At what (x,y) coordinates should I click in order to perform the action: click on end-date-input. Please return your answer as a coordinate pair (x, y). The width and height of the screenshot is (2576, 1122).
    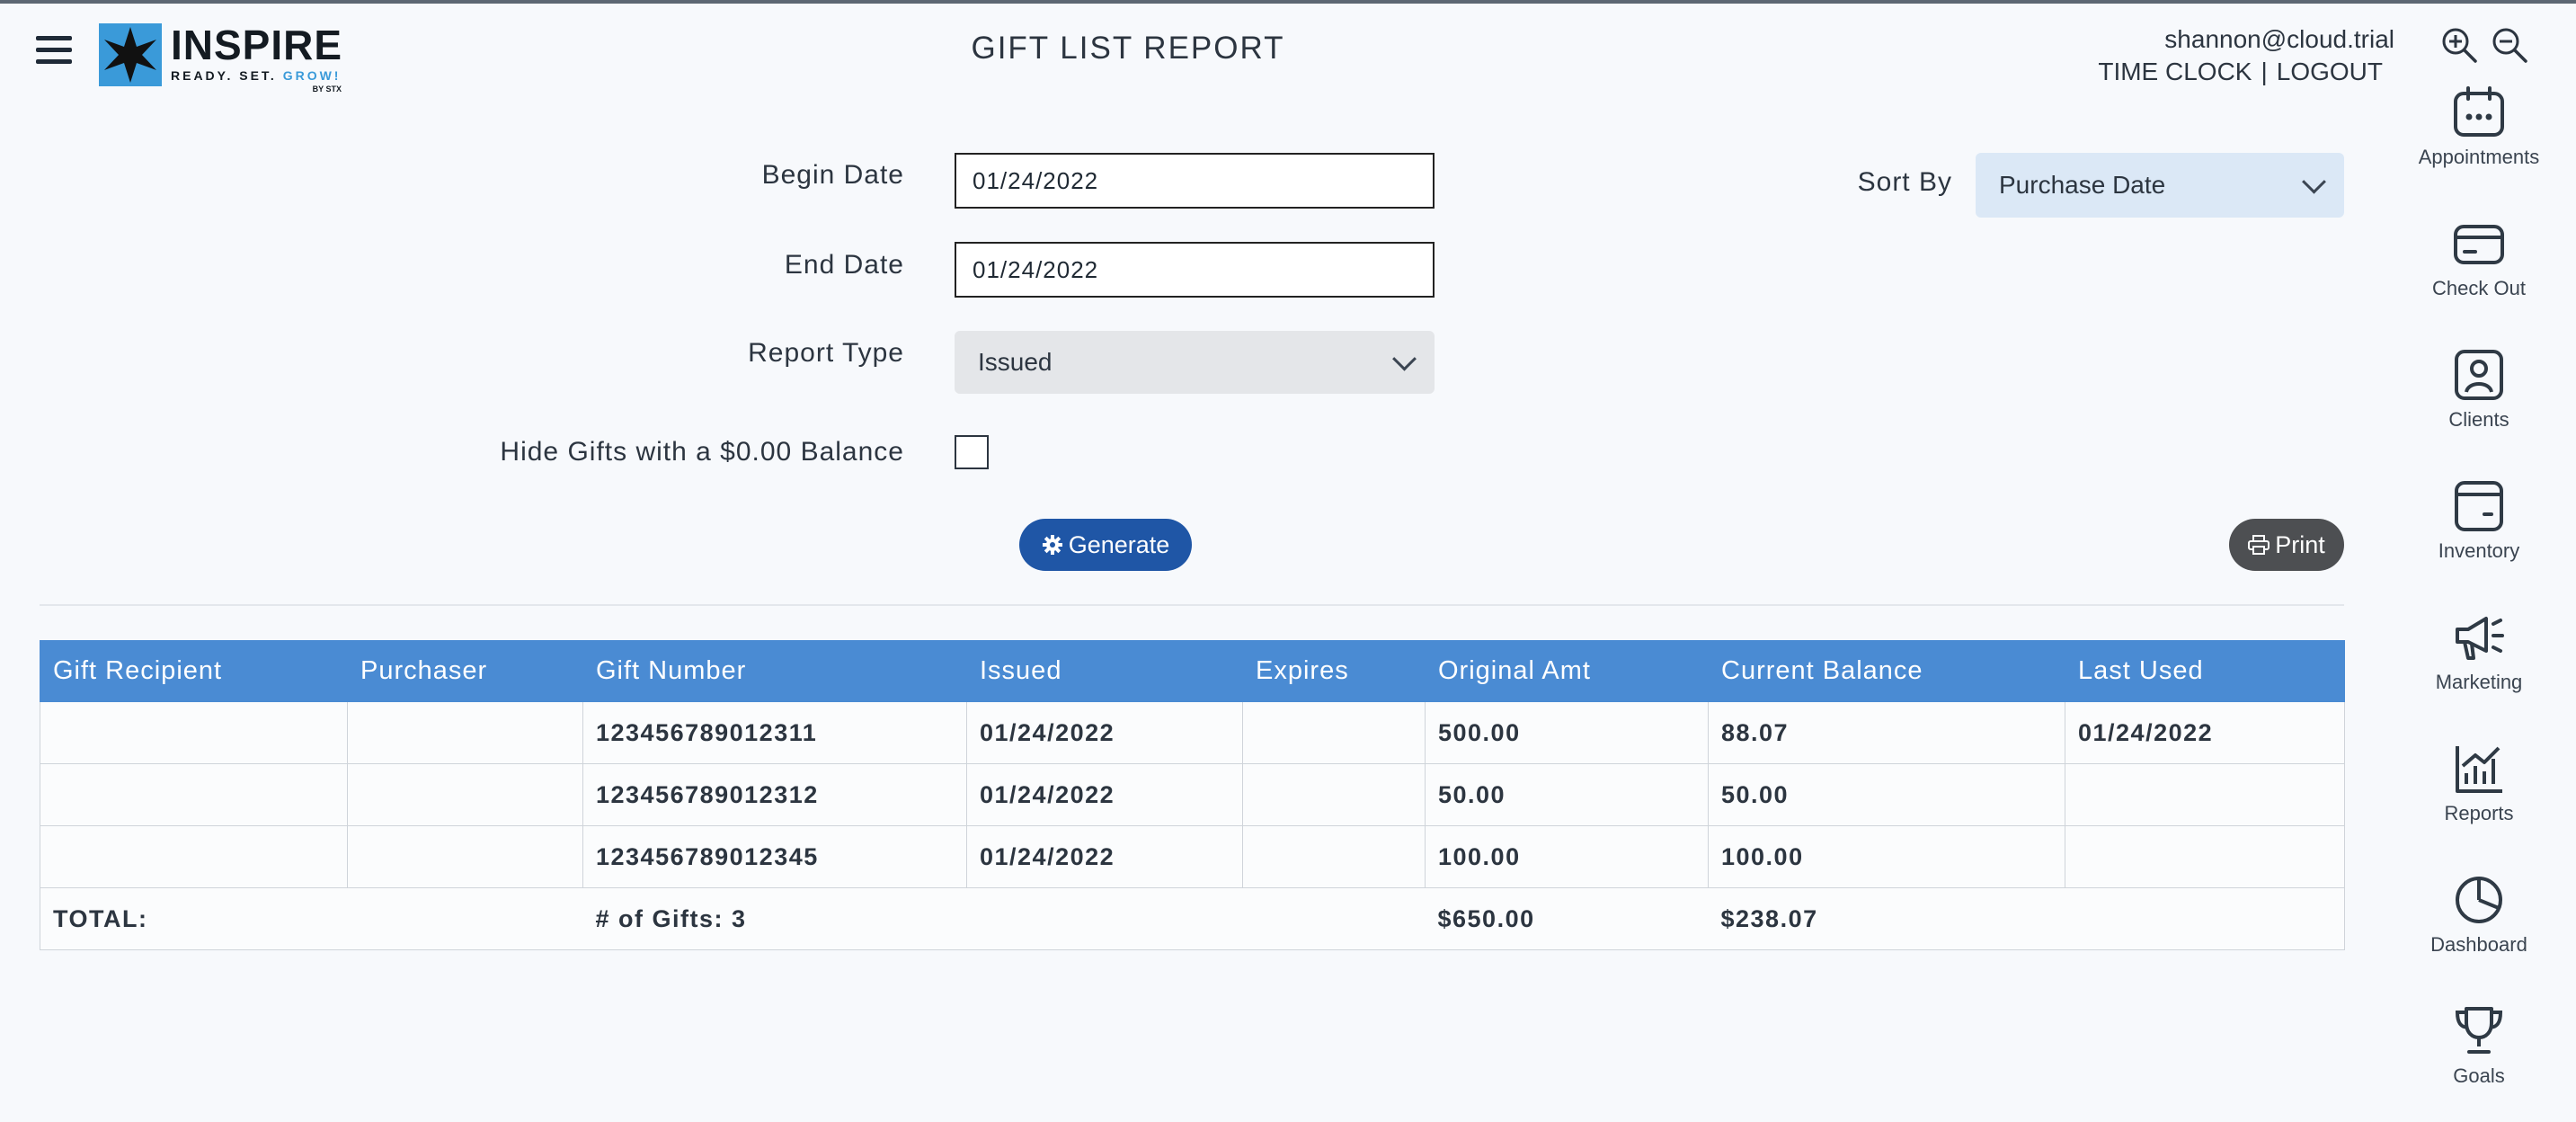
    Looking at the image, I should click on (1195, 270).